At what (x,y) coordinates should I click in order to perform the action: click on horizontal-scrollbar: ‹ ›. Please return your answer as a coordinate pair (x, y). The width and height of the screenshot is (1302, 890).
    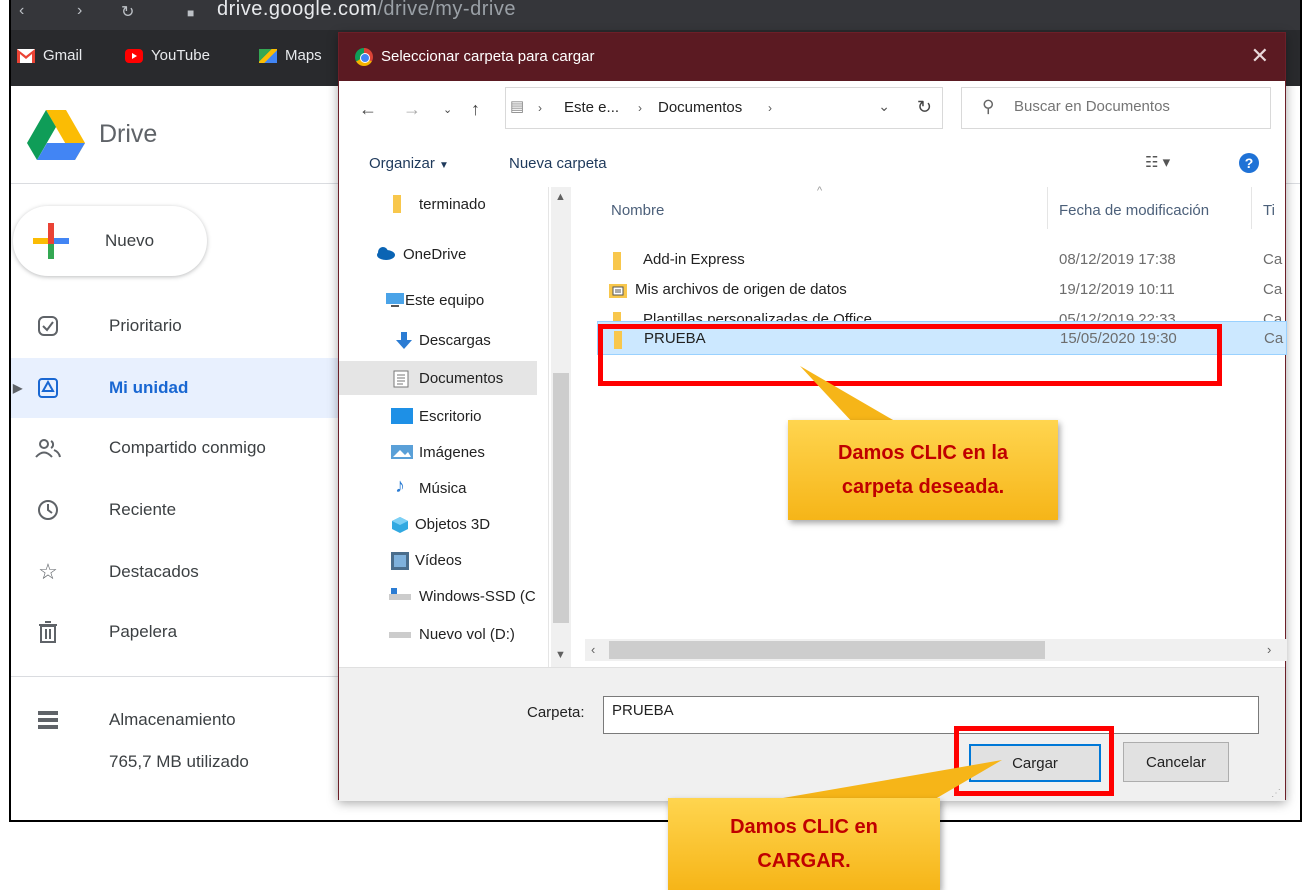
    Looking at the image, I should click on (936, 650).